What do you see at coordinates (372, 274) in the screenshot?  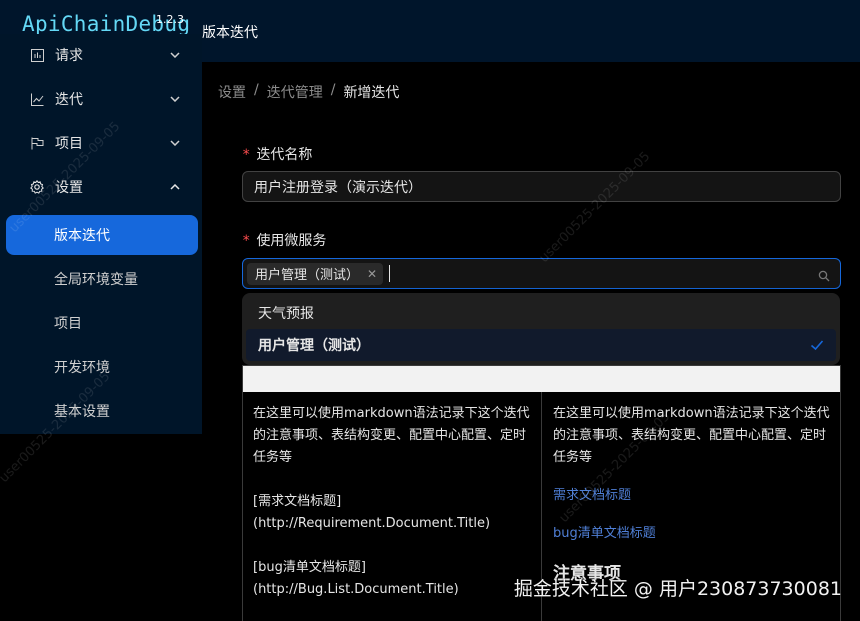 I see `close-icon: ✕` at bounding box center [372, 274].